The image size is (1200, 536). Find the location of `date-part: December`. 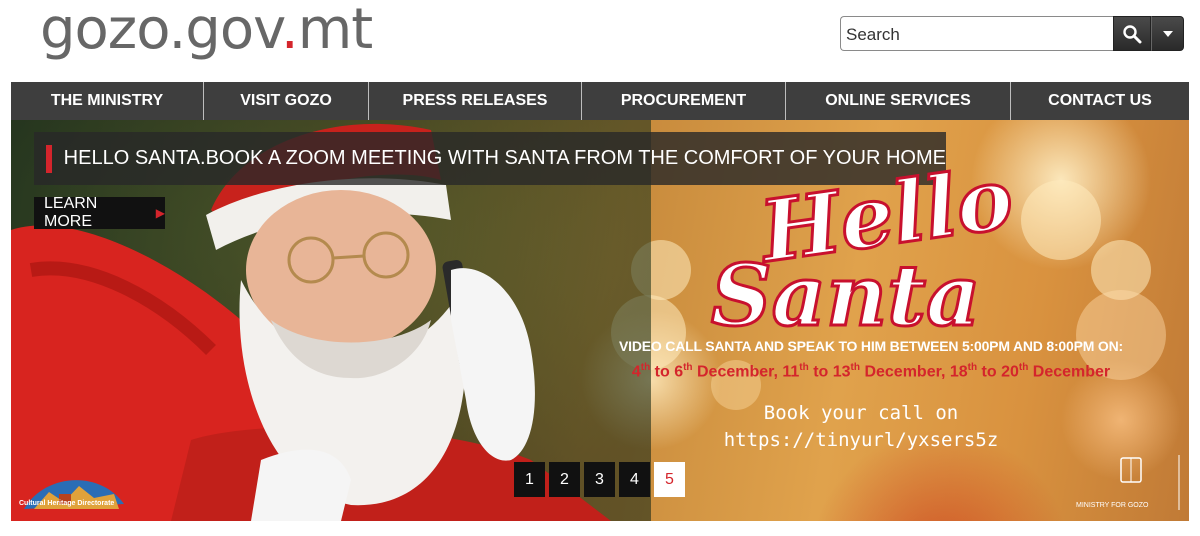

date-part: December is located at coordinates (1069, 372).